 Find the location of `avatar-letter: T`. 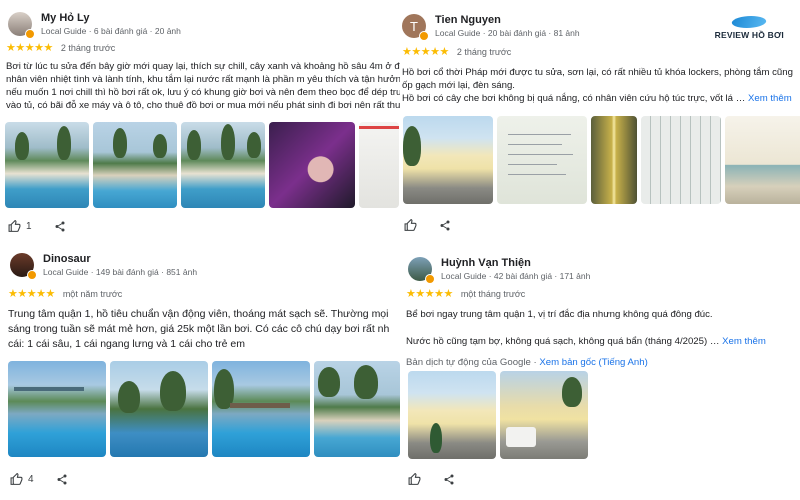

avatar-letter: T is located at coordinates (414, 26).